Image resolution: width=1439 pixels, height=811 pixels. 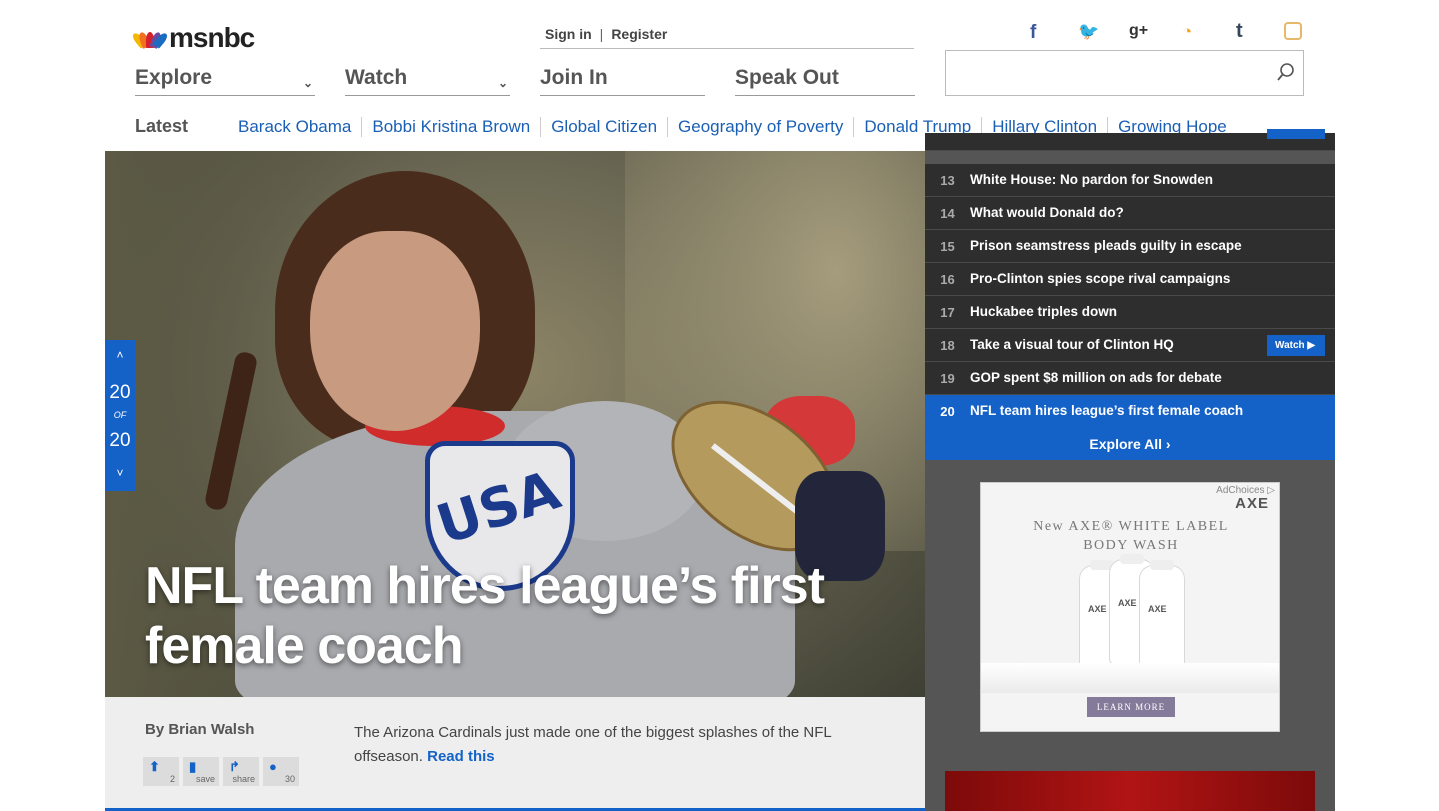 I want to click on story-title: GOP spent $8 million on ads for debate, so click(x=1096, y=377).